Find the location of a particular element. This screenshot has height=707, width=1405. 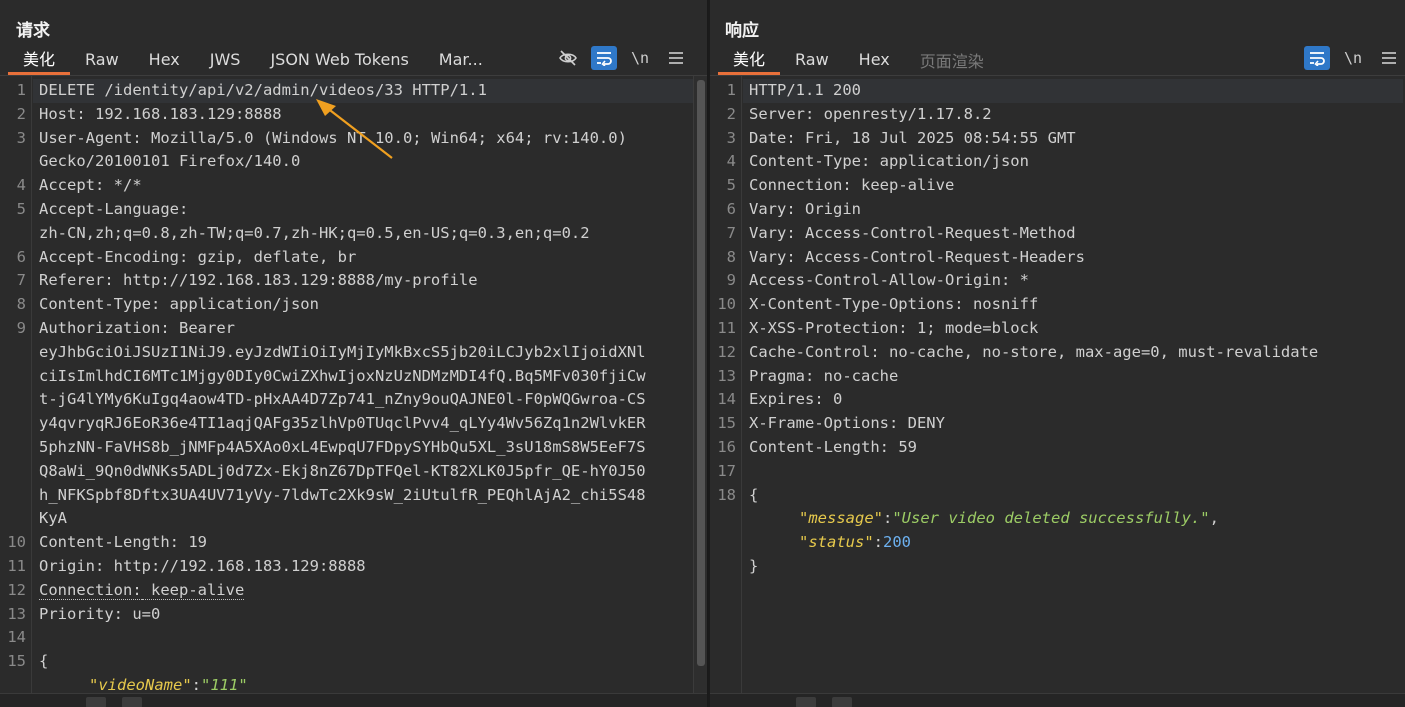

response-tab-render: 页面渲染 is located at coordinates (952, 59).